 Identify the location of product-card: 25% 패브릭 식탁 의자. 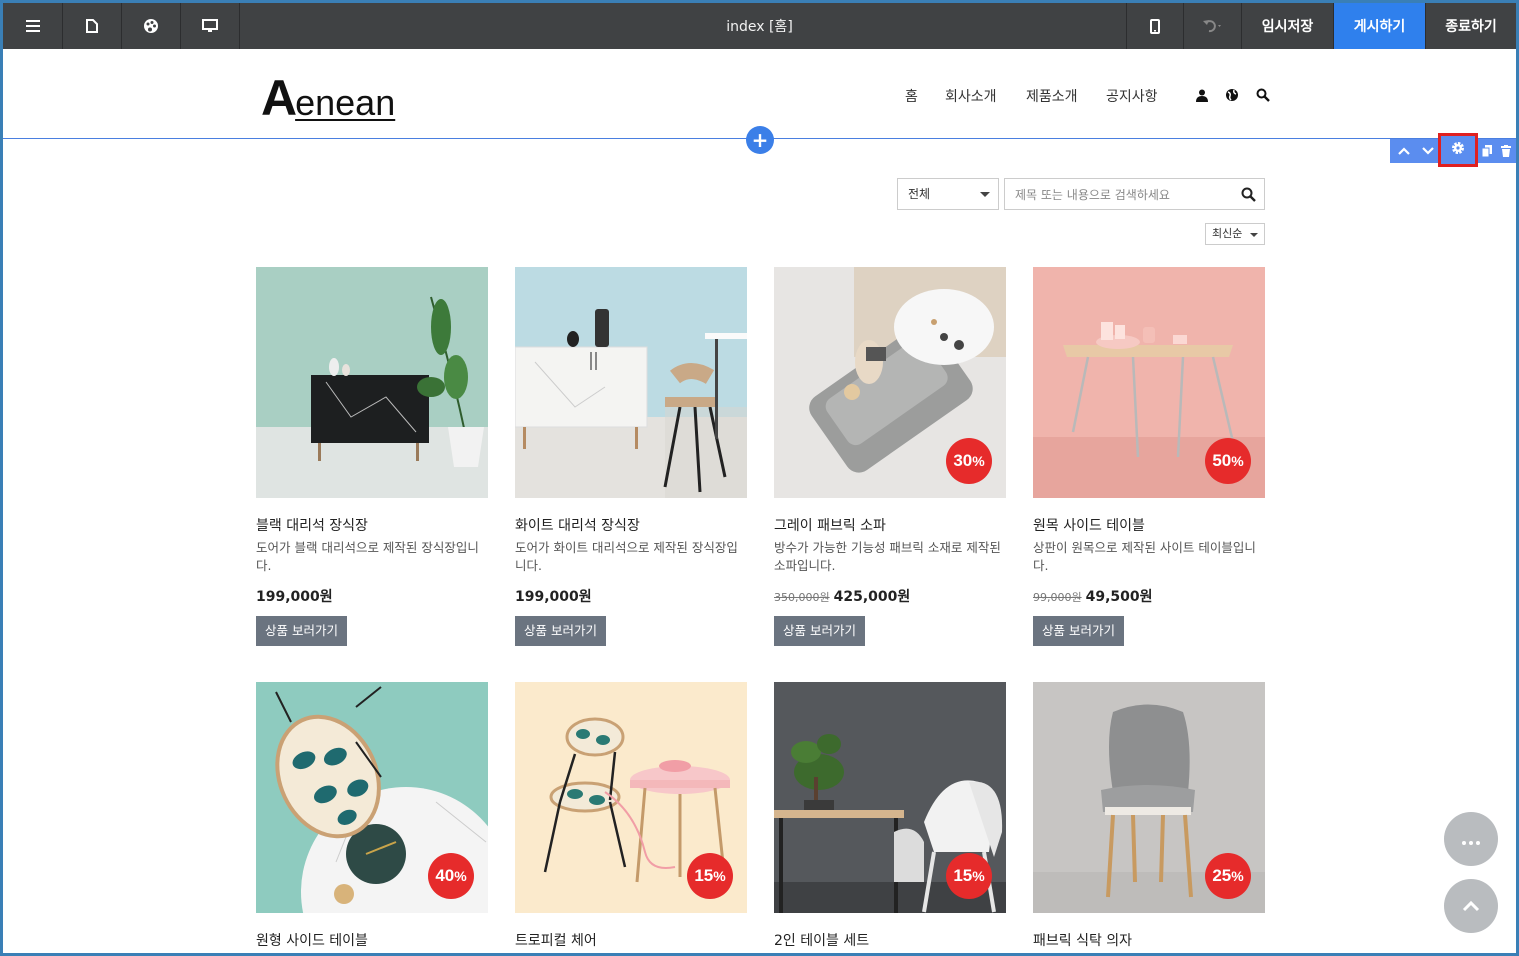
(1149, 815).